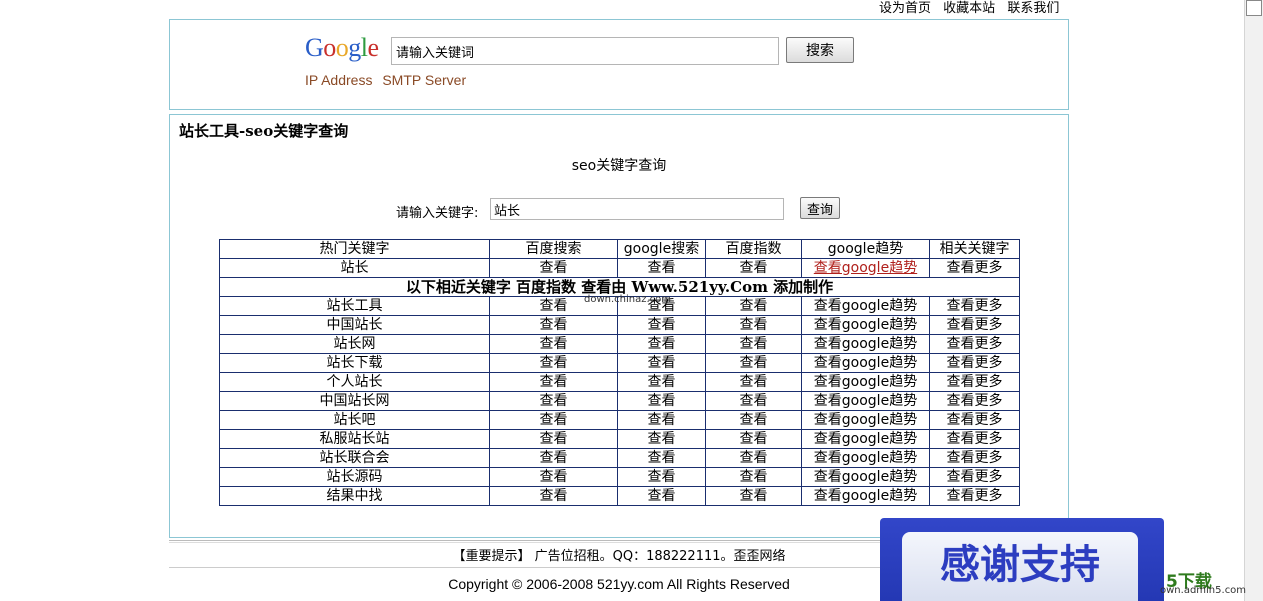  Describe the element at coordinates (905, 8) in the screenshot. I see `set-homepage-link: 设为首页` at that location.